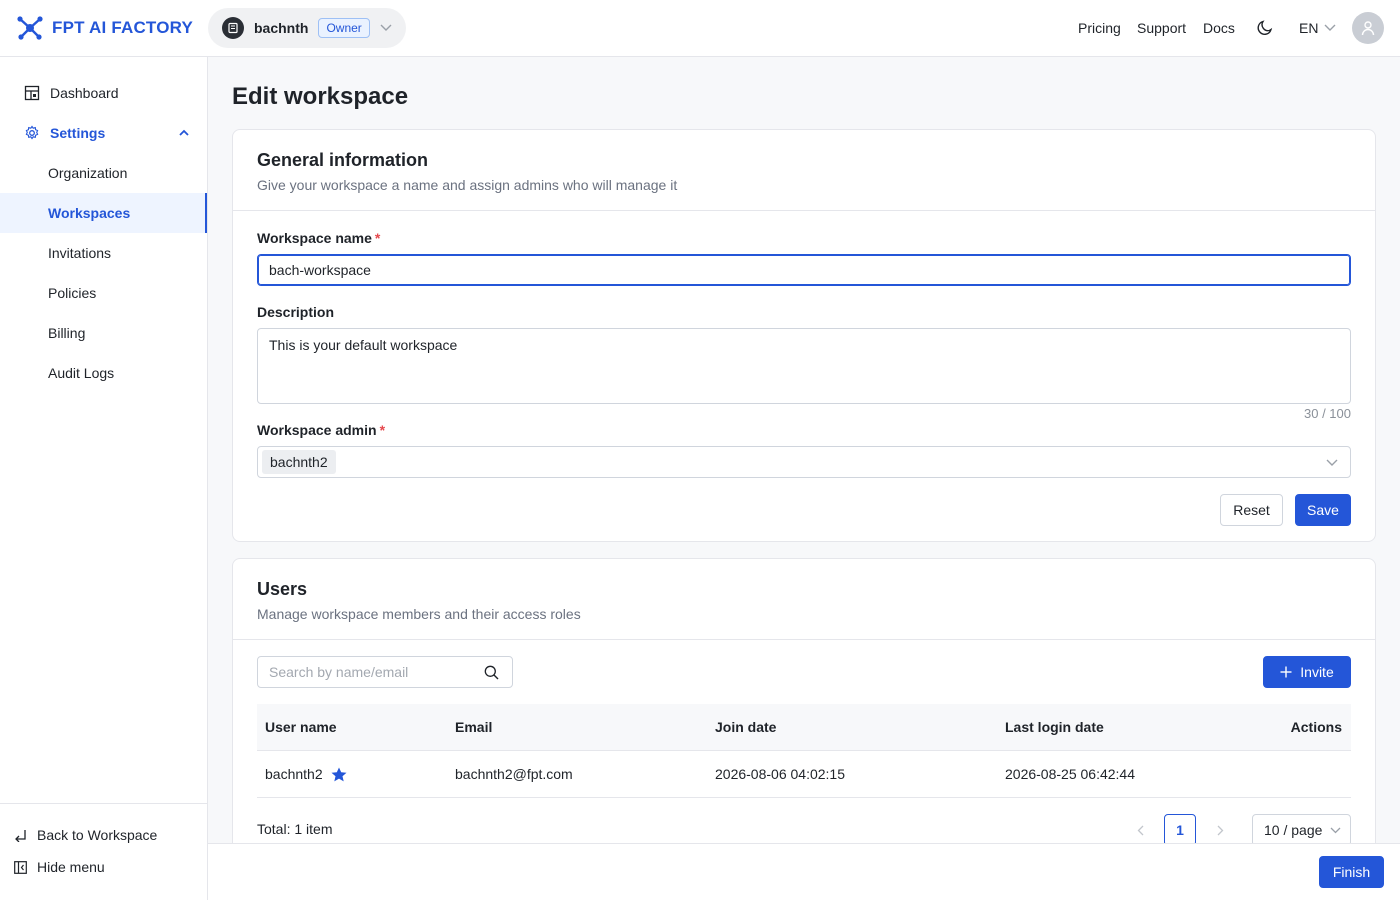 The image size is (1400, 900). I want to click on card-title: General information, so click(343, 160).